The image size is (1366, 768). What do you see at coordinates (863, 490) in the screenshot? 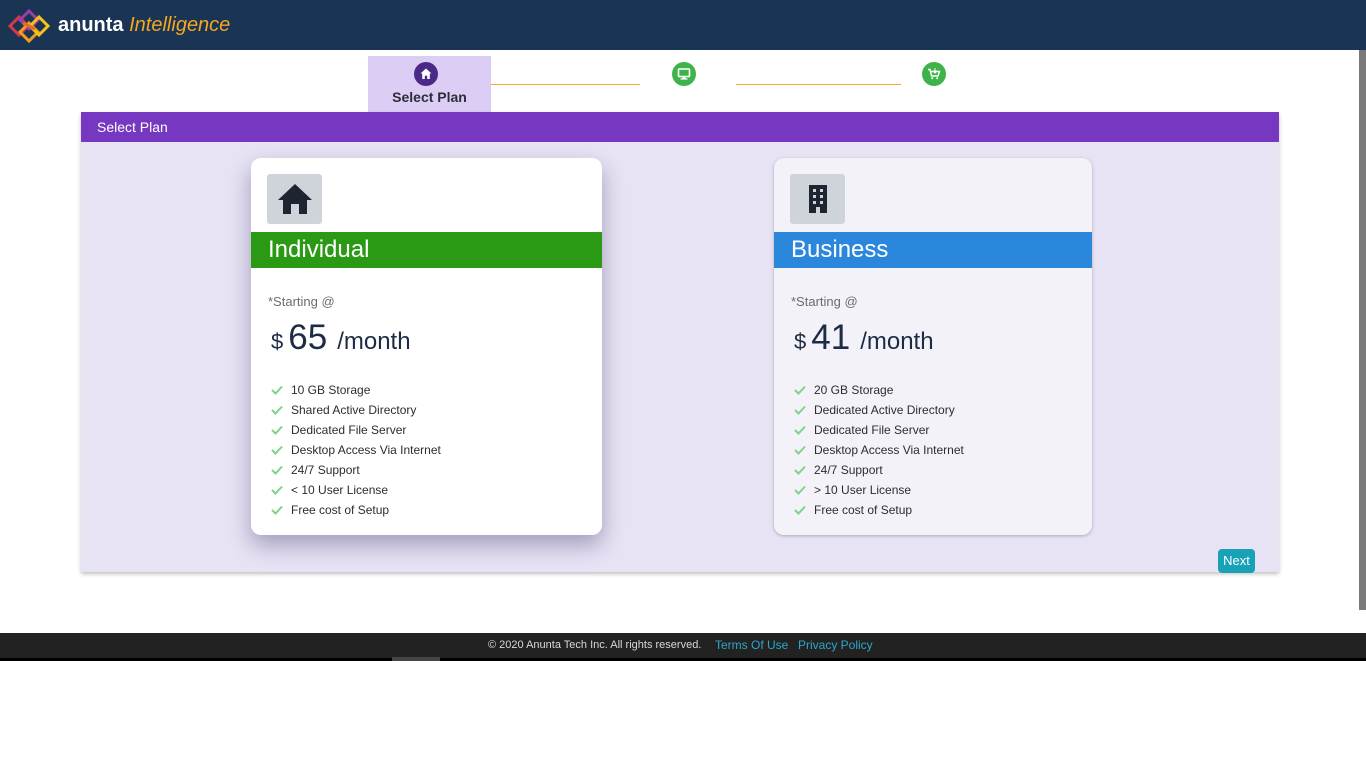
I see `feature-text: > 10 User License` at bounding box center [863, 490].